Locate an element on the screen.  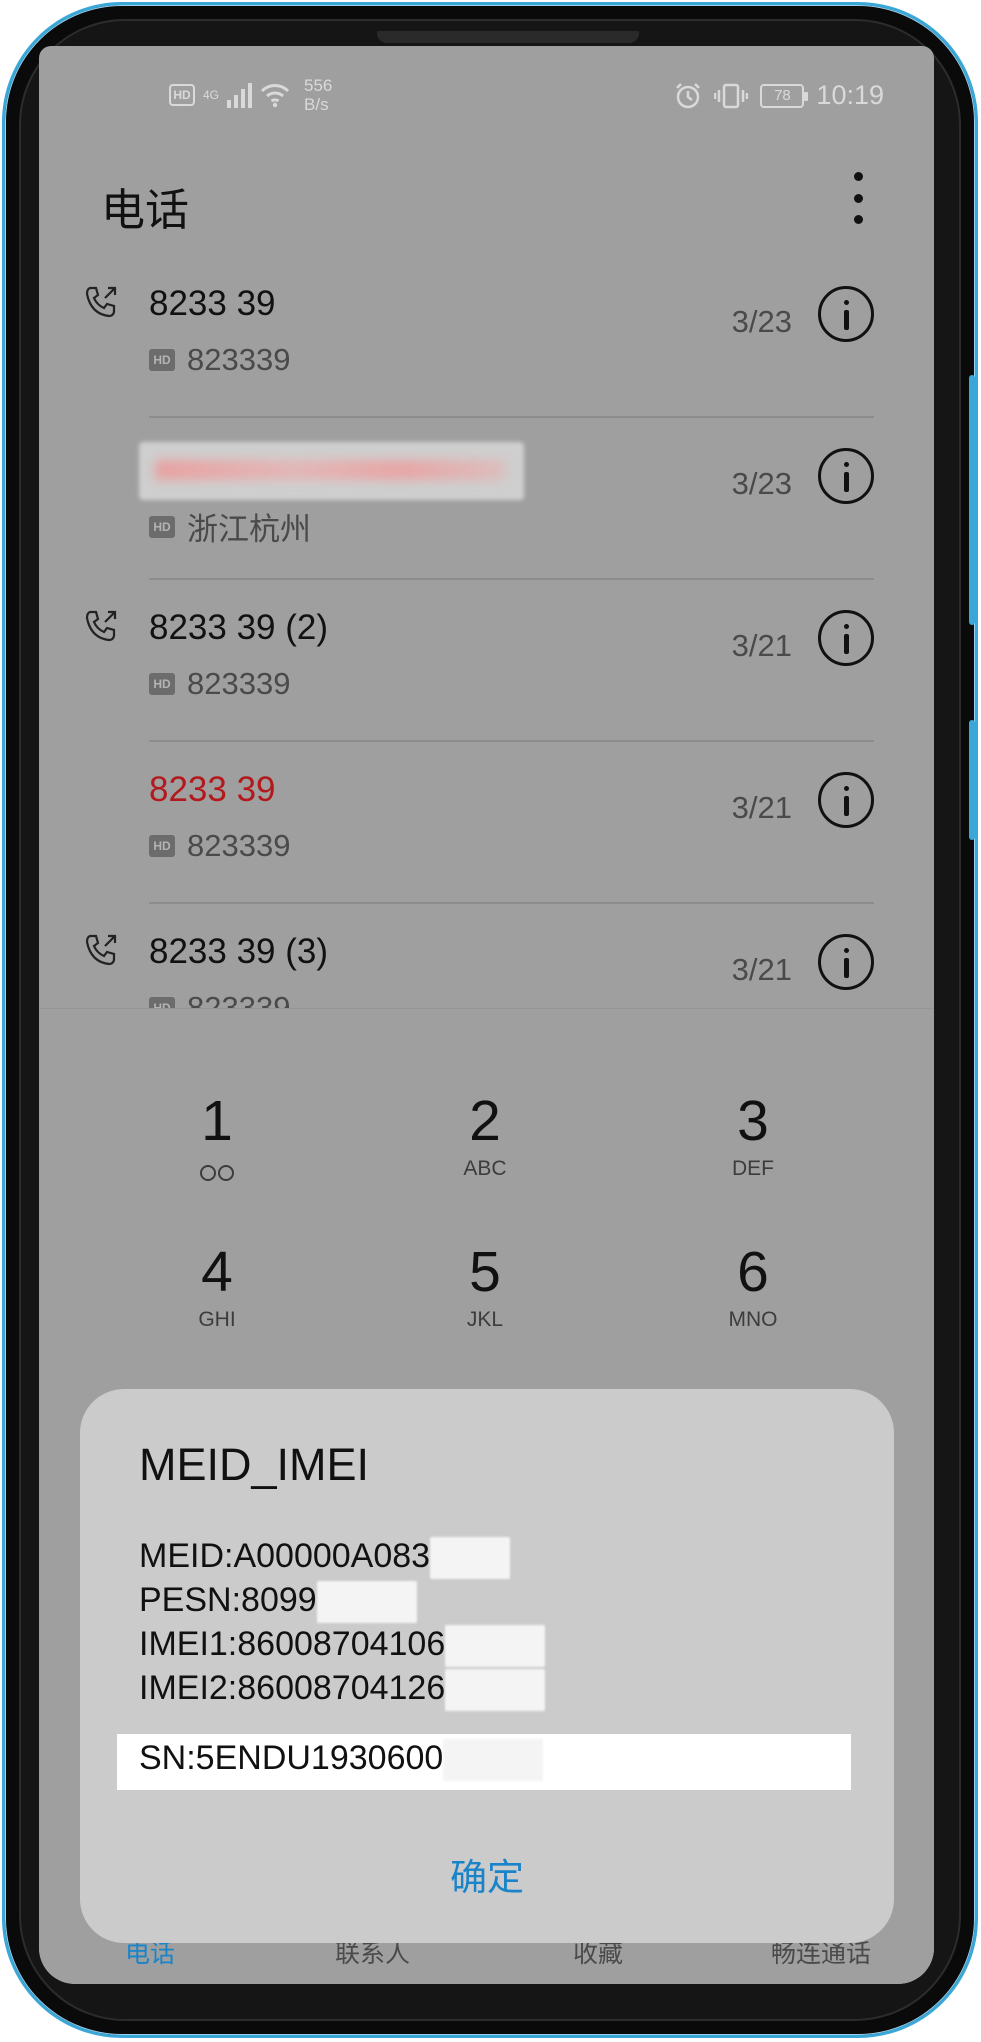
wifi-icon is located at coordinates (275, 96).